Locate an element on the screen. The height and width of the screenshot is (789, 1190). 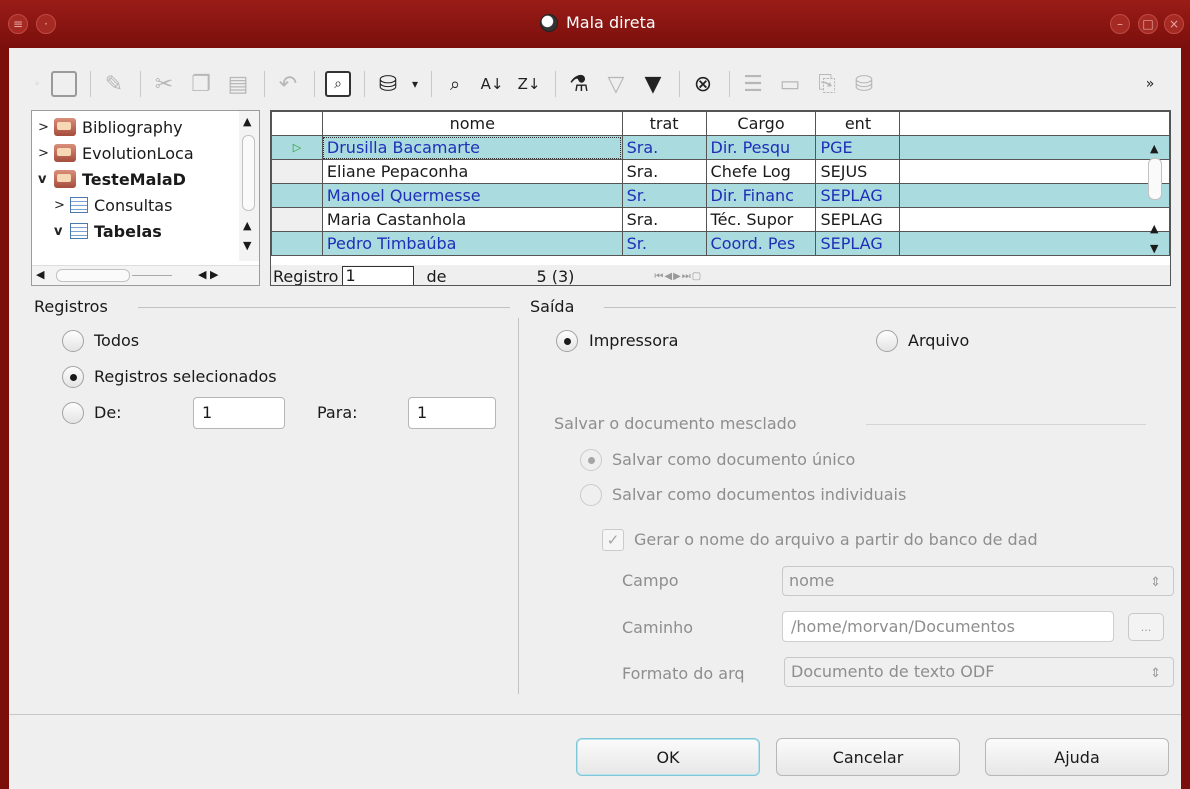
minimize-icon: – is located at coordinates (1120, 24).